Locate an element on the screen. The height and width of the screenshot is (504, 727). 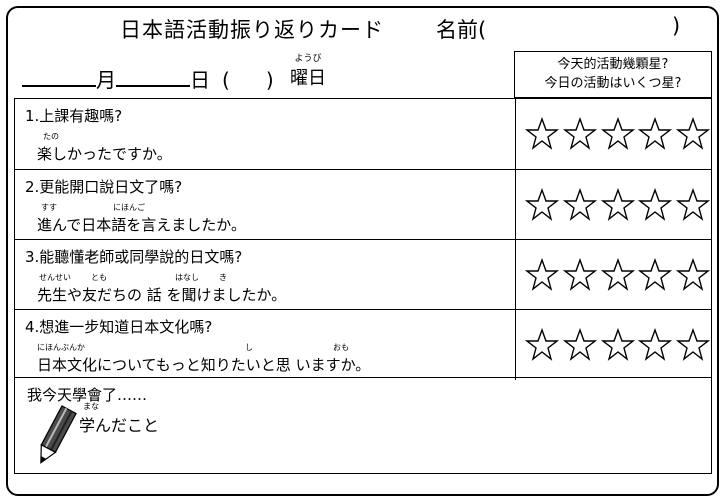
learned-ruby: まな is located at coordinates (91, 406).